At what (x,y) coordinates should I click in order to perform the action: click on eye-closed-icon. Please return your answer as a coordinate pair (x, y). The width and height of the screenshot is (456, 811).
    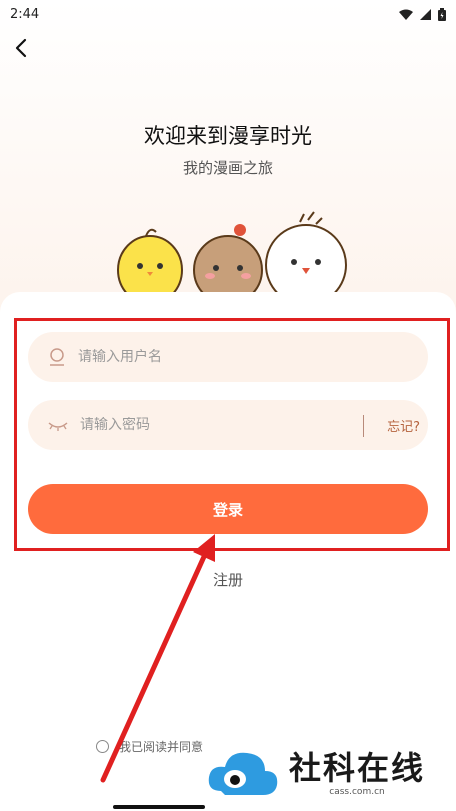
    Looking at the image, I should click on (58, 425).